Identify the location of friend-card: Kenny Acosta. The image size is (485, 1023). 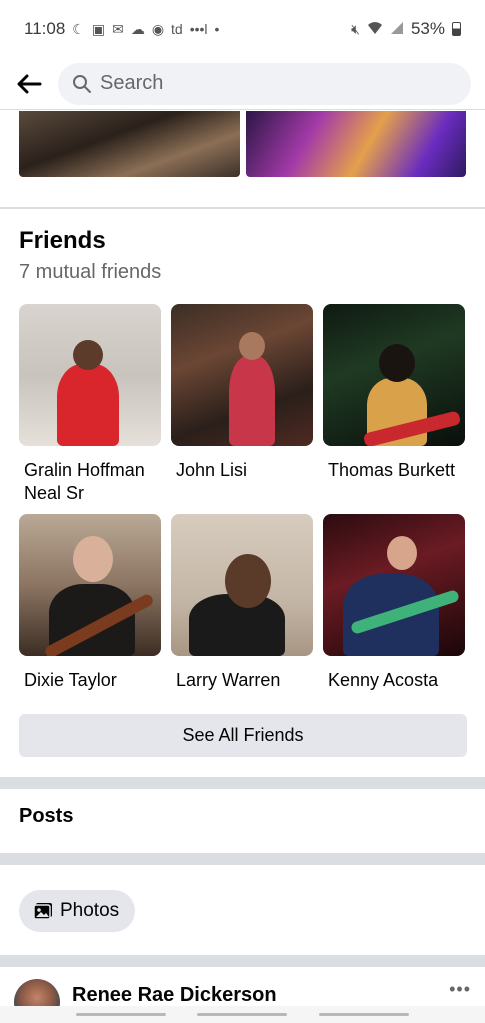
(394, 619).